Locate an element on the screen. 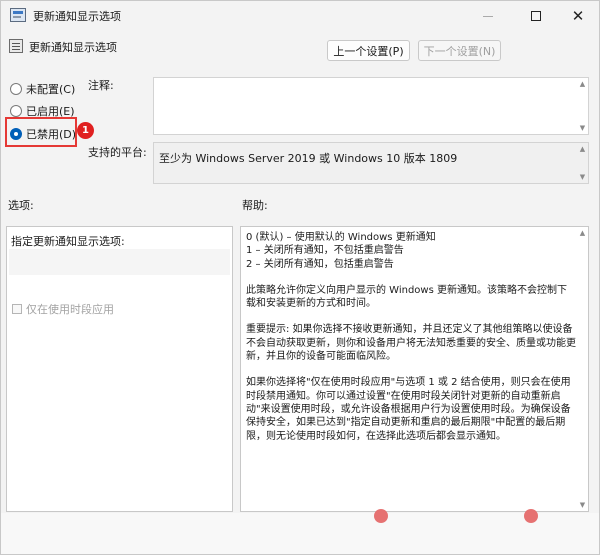 The height and width of the screenshot is (555, 600). help-scrollbar: ▲ ▼ is located at coordinates (582, 369).